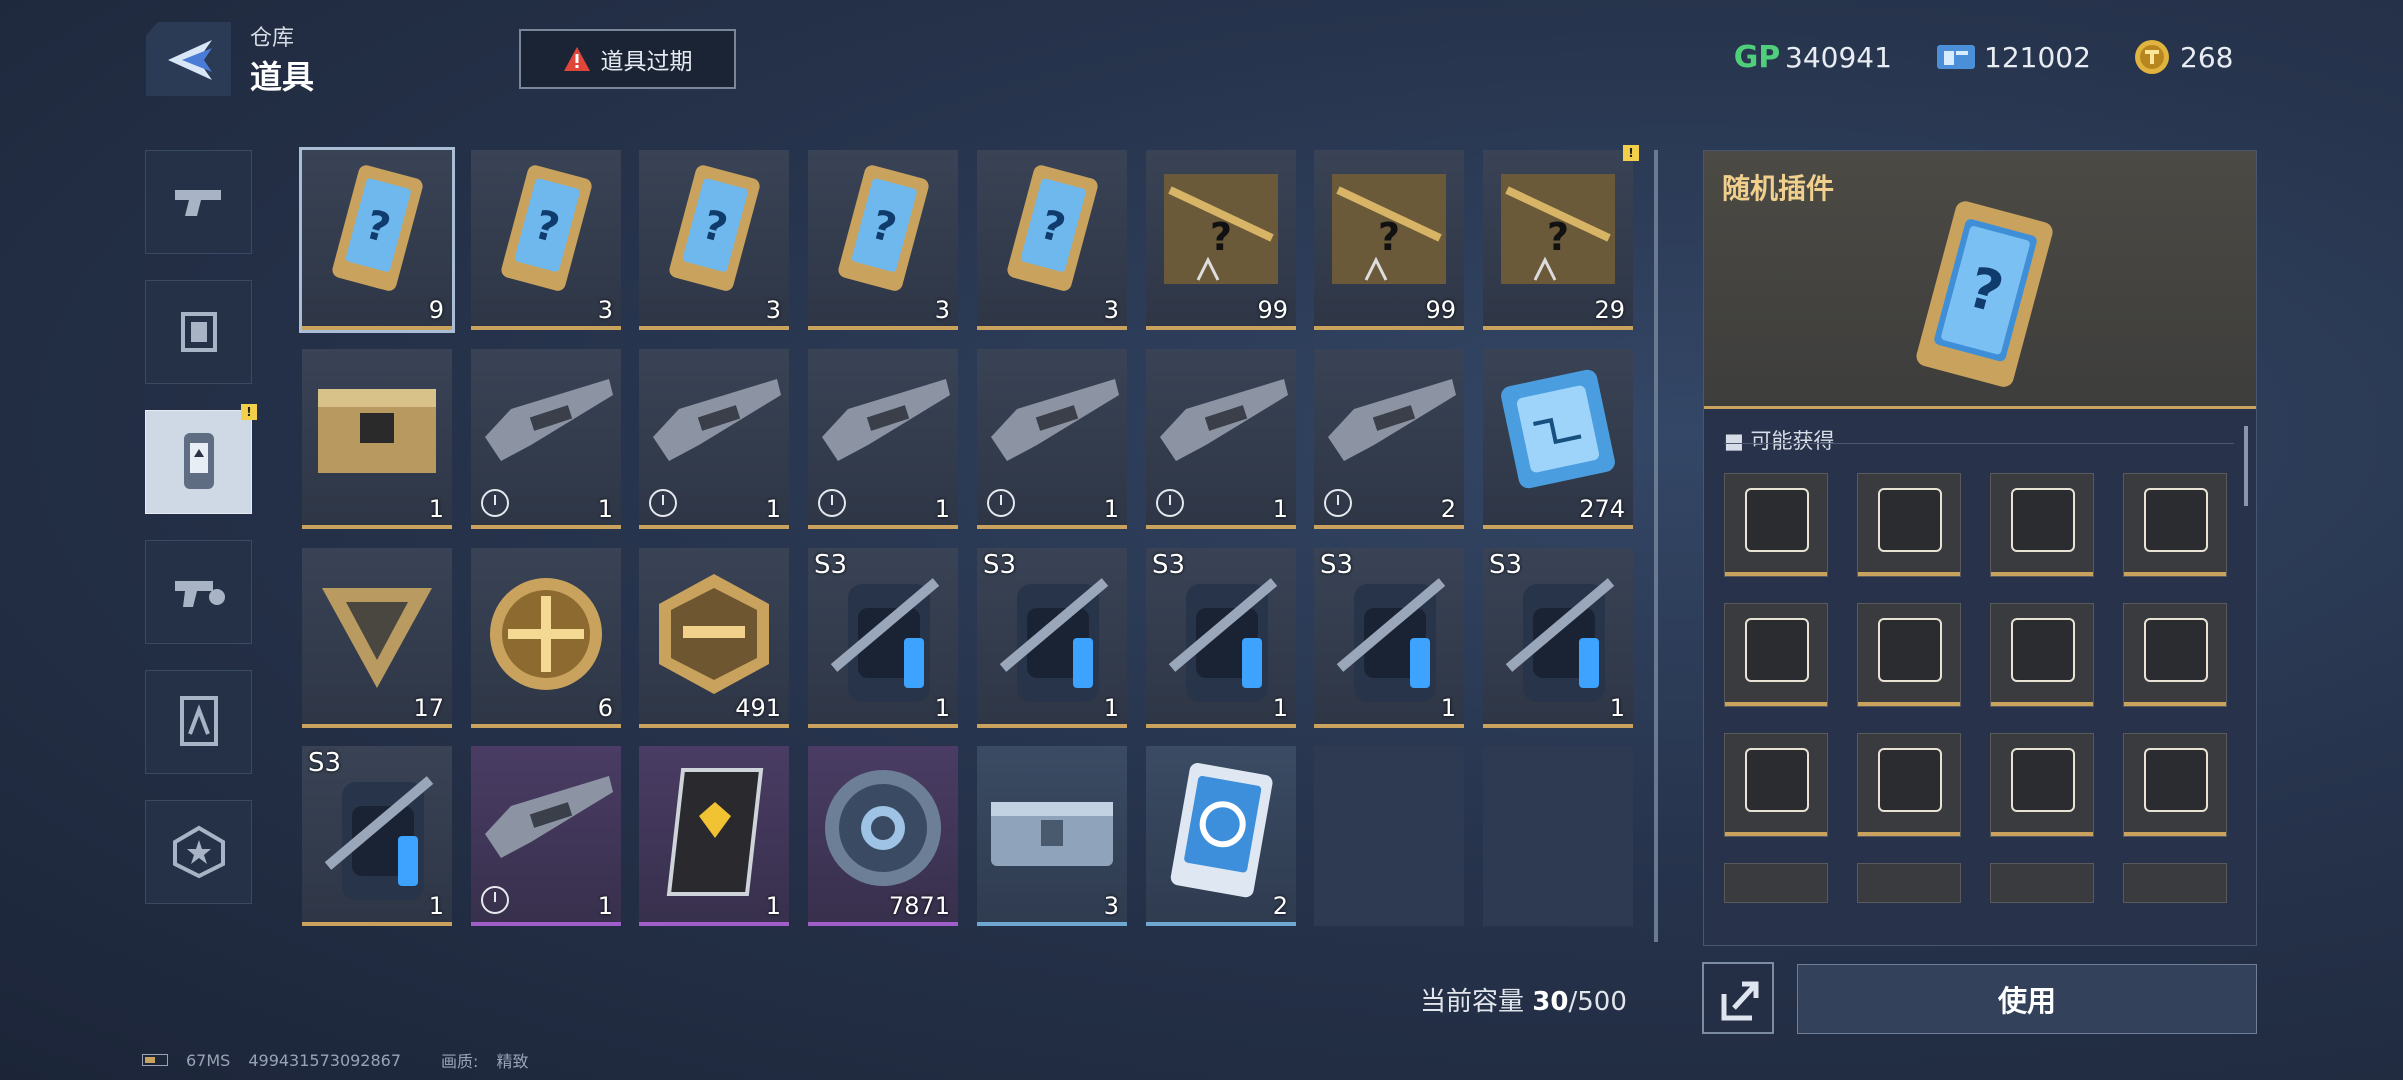 The height and width of the screenshot is (1080, 2403). What do you see at coordinates (1052, 836) in the screenshot?
I see `inventory-slot: 3` at bounding box center [1052, 836].